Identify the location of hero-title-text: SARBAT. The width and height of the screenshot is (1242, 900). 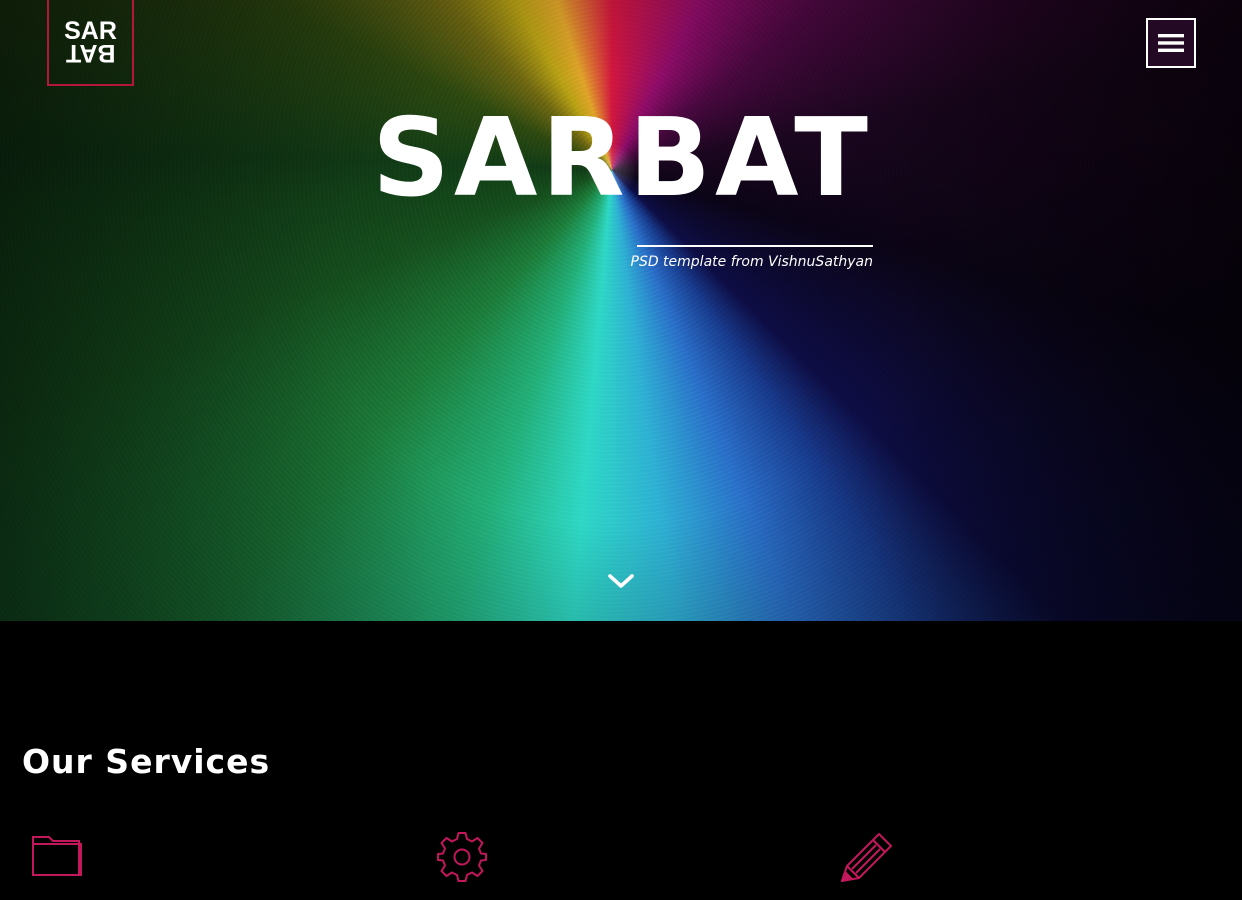
(622, 158).